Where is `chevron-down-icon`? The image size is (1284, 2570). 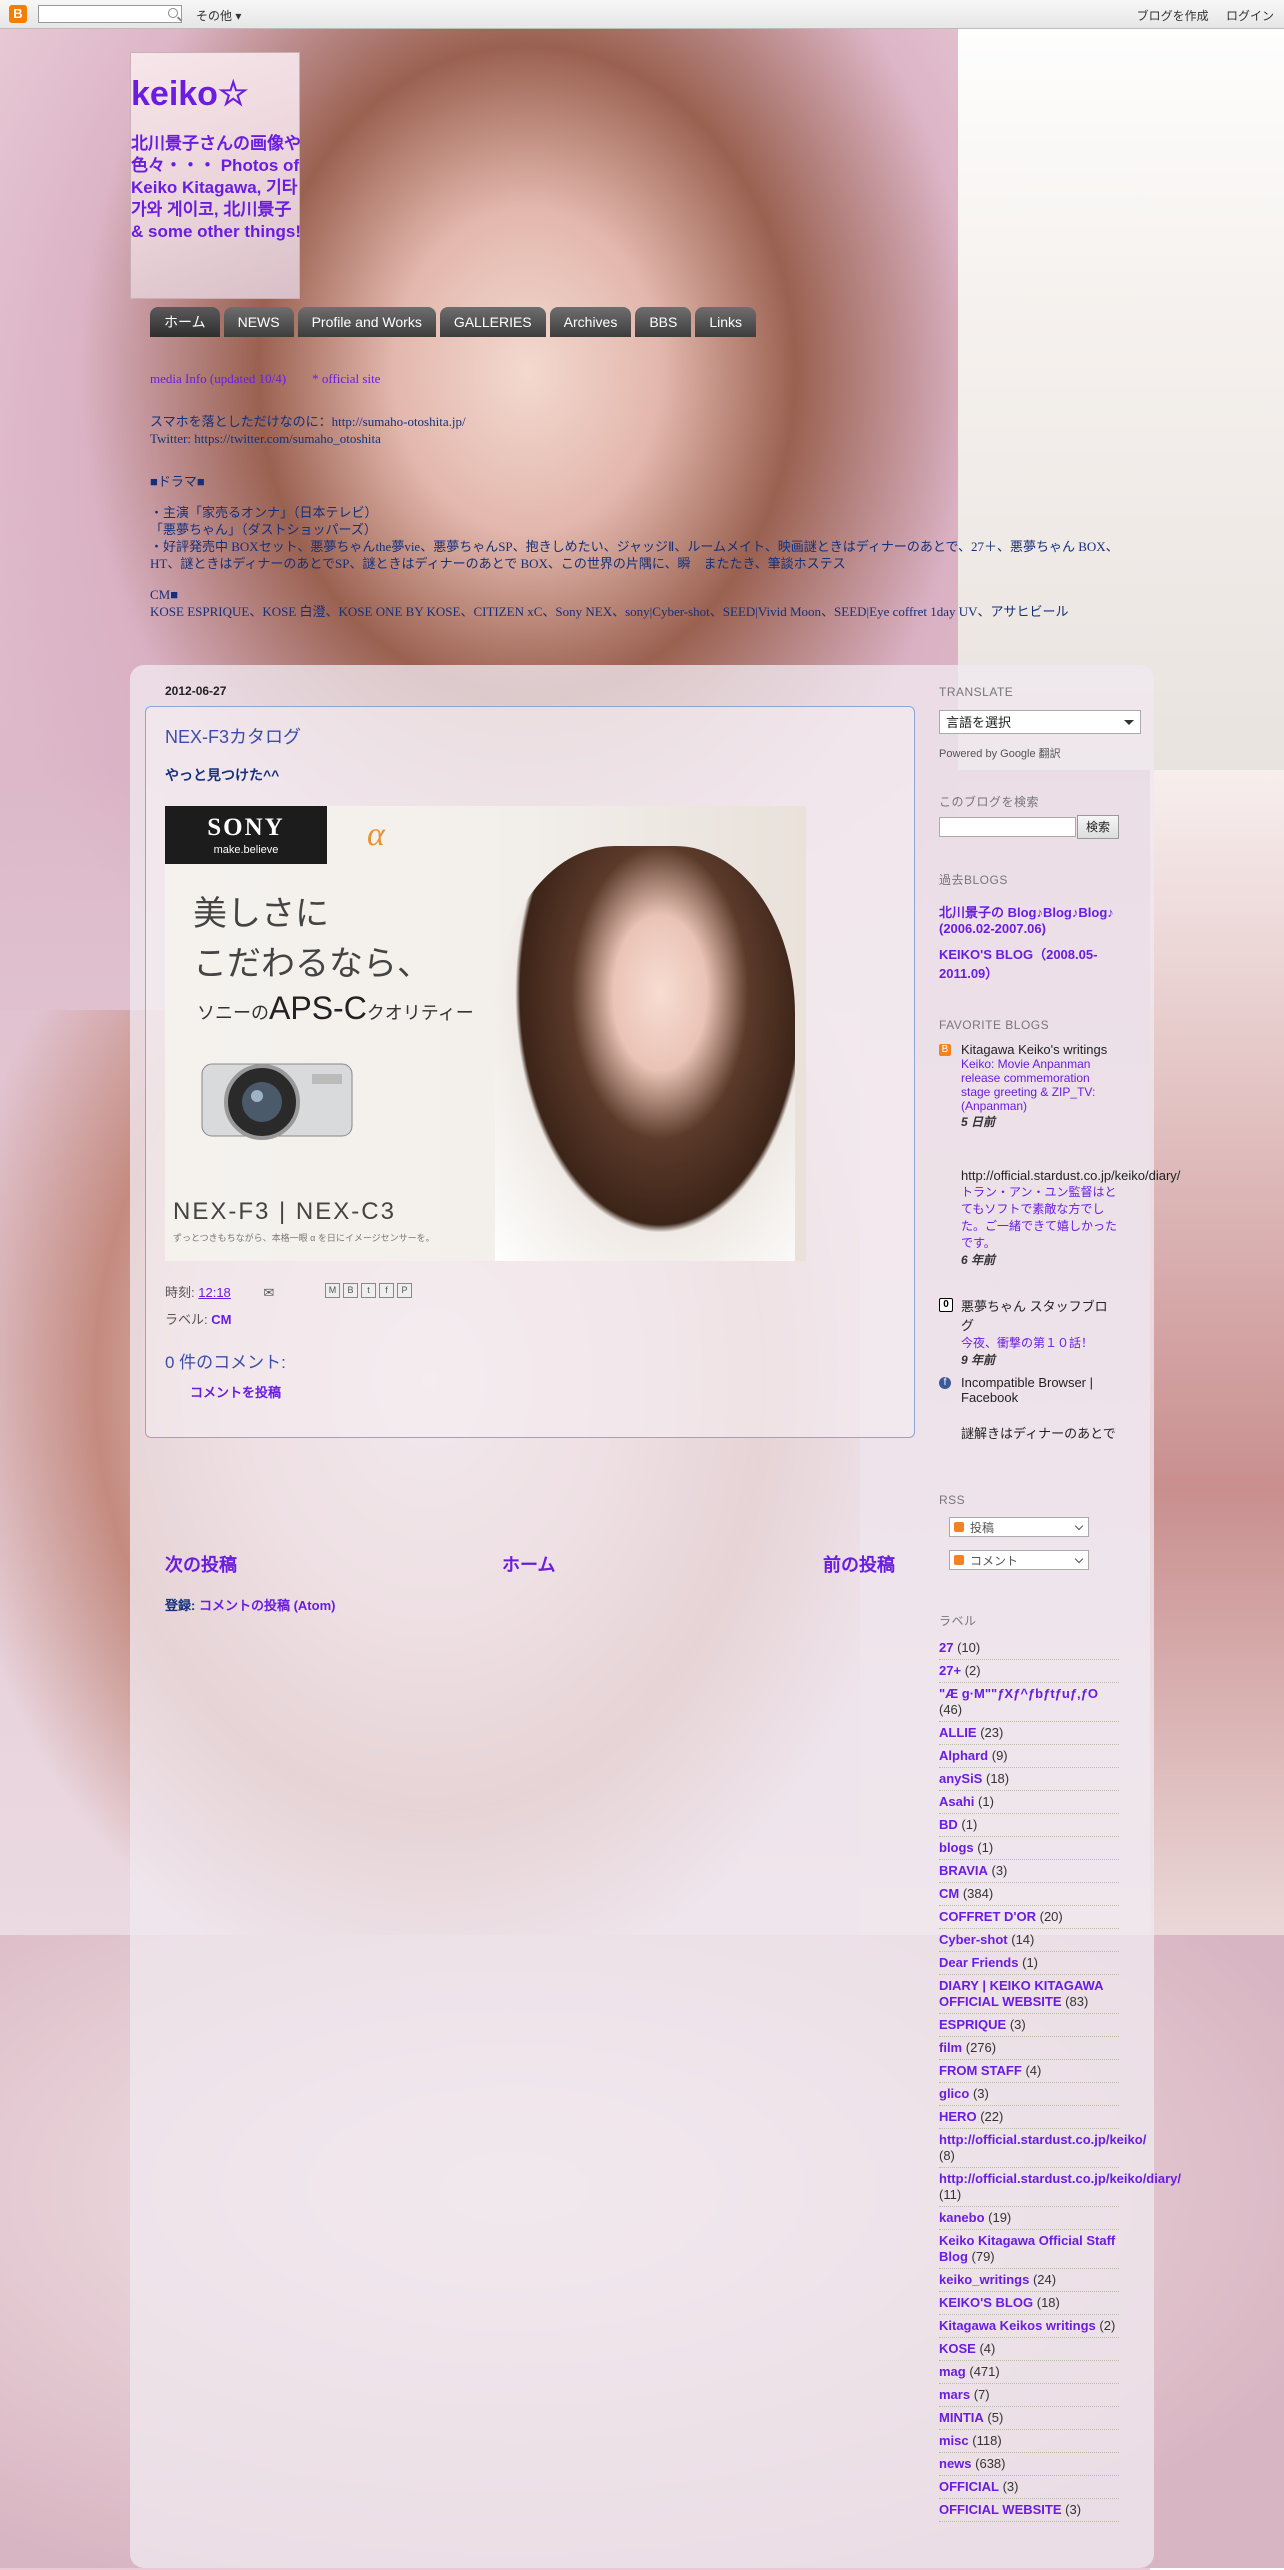
chevron-down-icon is located at coordinates (1129, 725).